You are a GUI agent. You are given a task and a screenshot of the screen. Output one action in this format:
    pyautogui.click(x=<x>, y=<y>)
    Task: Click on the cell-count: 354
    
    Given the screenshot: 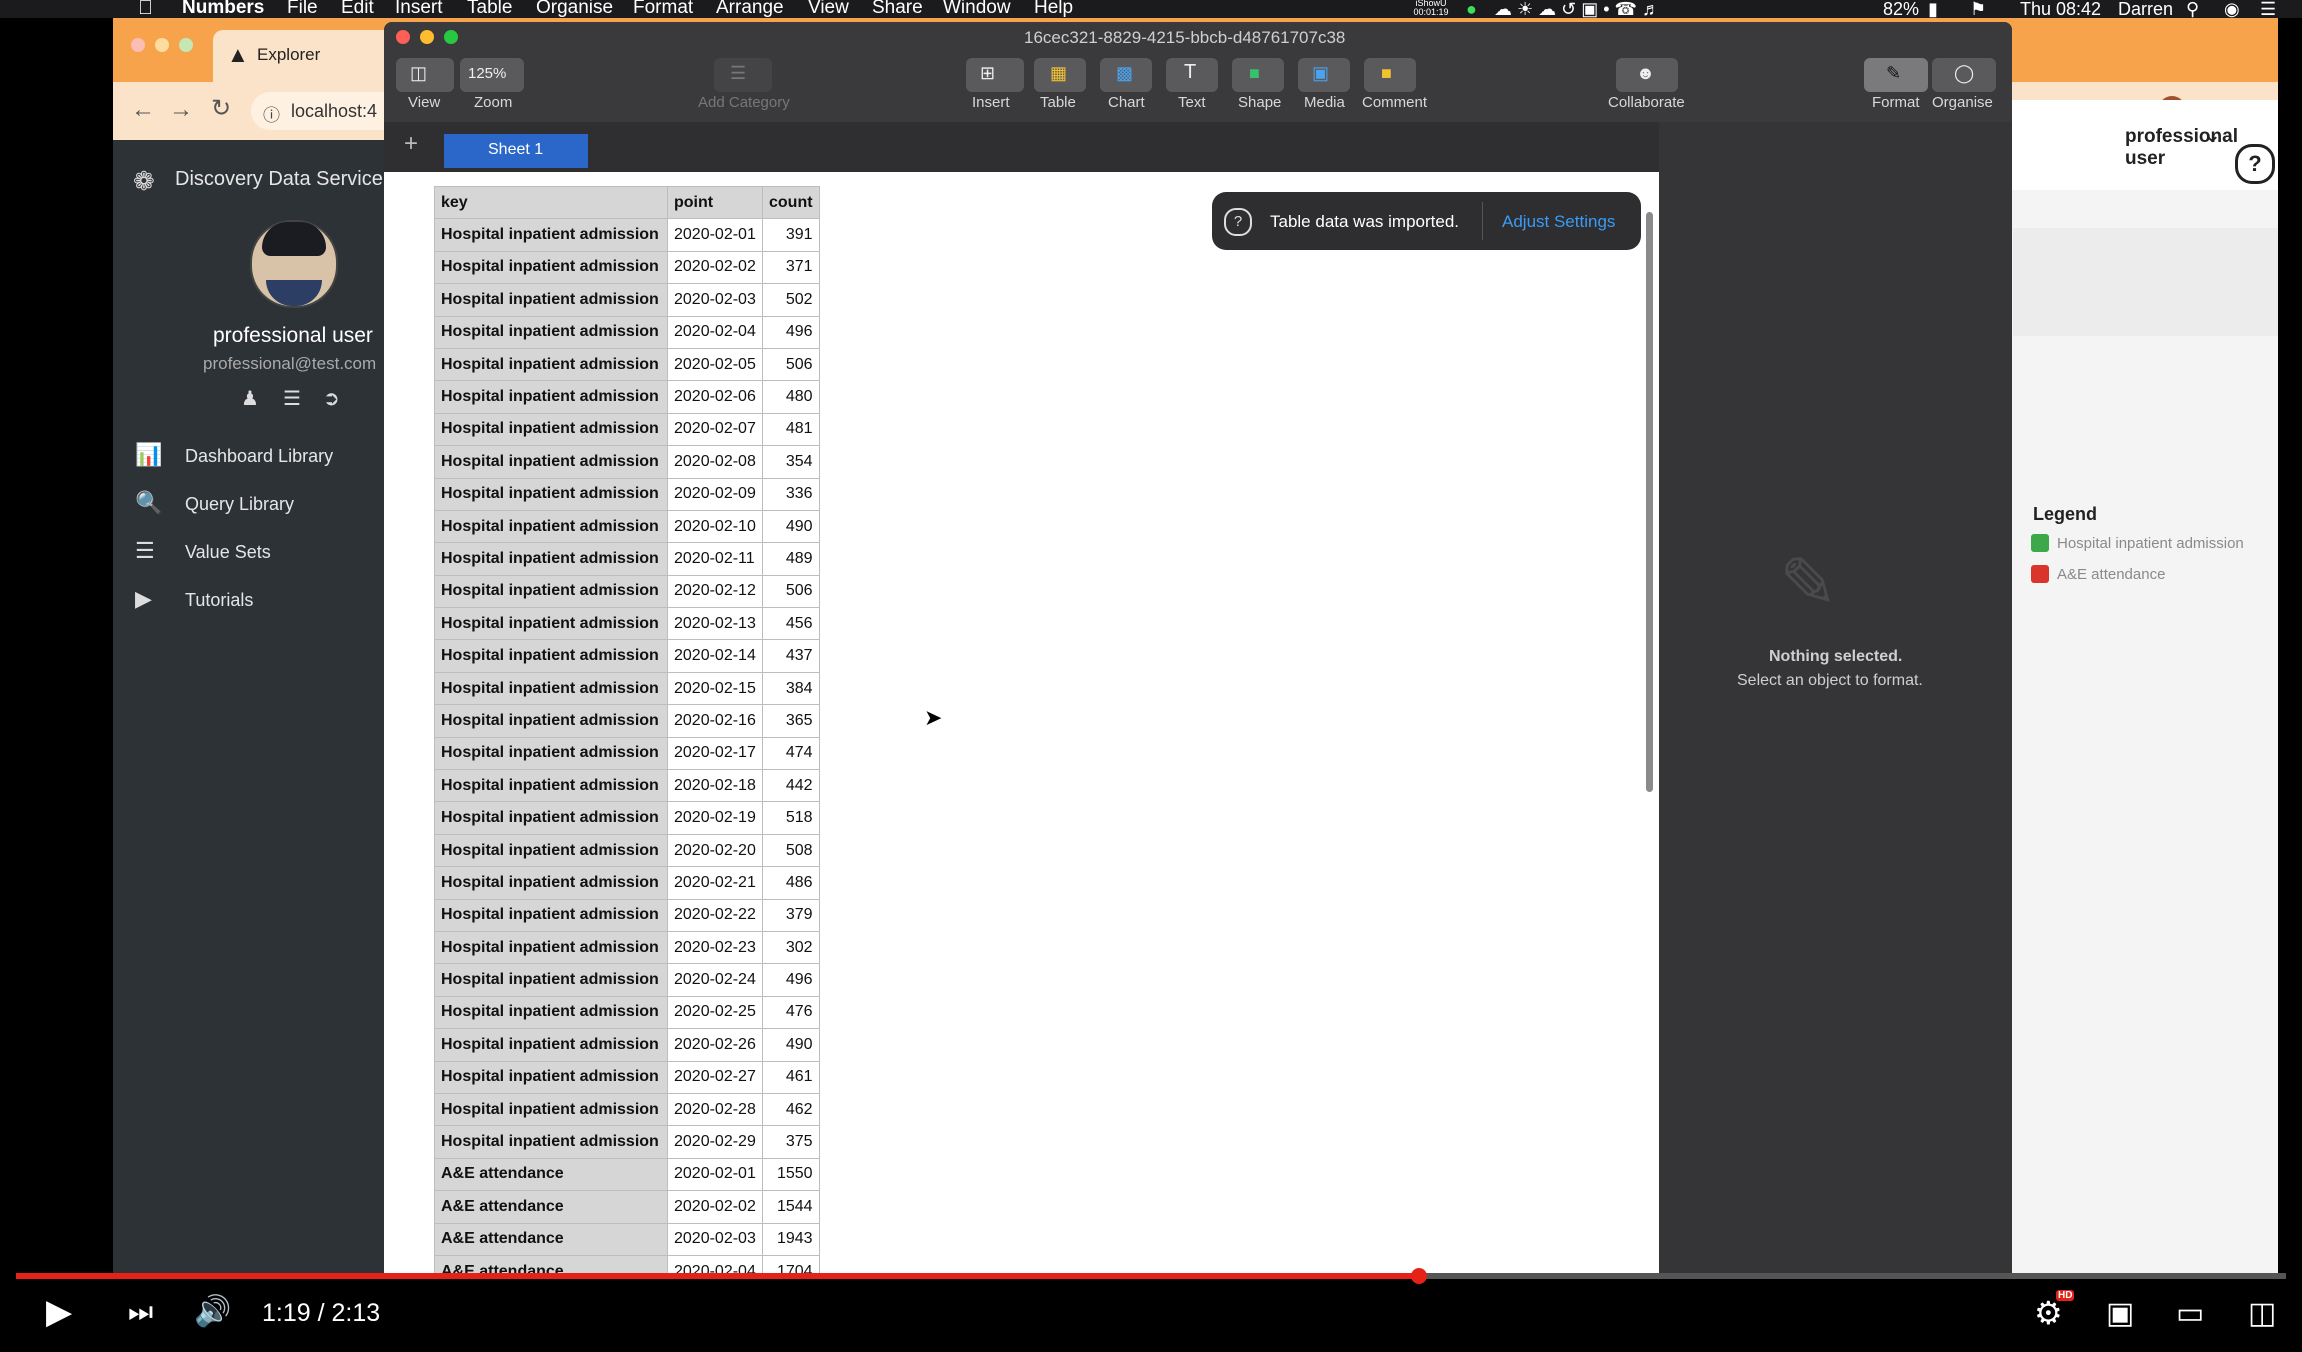 What is the action you would take?
    pyautogui.click(x=791, y=462)
    